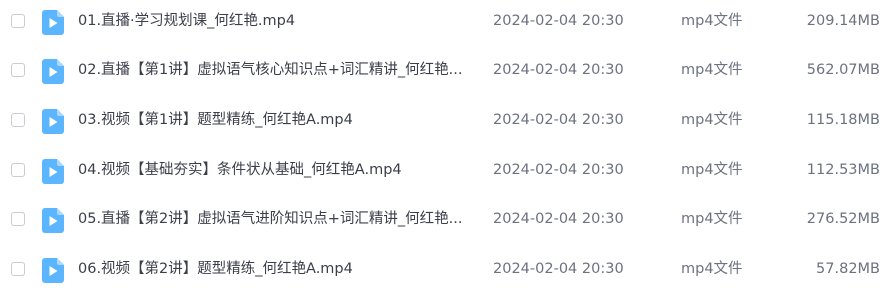  What do you see at coordinates (843, 219) in the screenshot?
I see `file-size: 276.52MB` at bounding box center [843, 219].